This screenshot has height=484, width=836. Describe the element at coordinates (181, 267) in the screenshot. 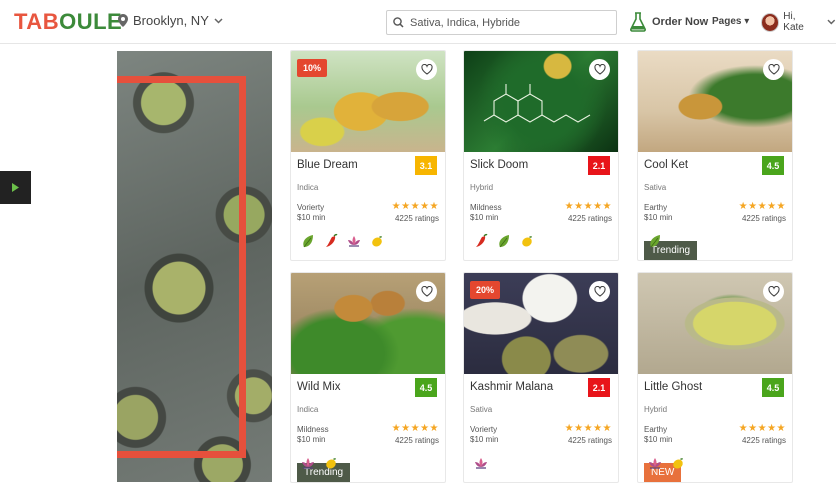

I see `hero-frame-decoration` at that location.